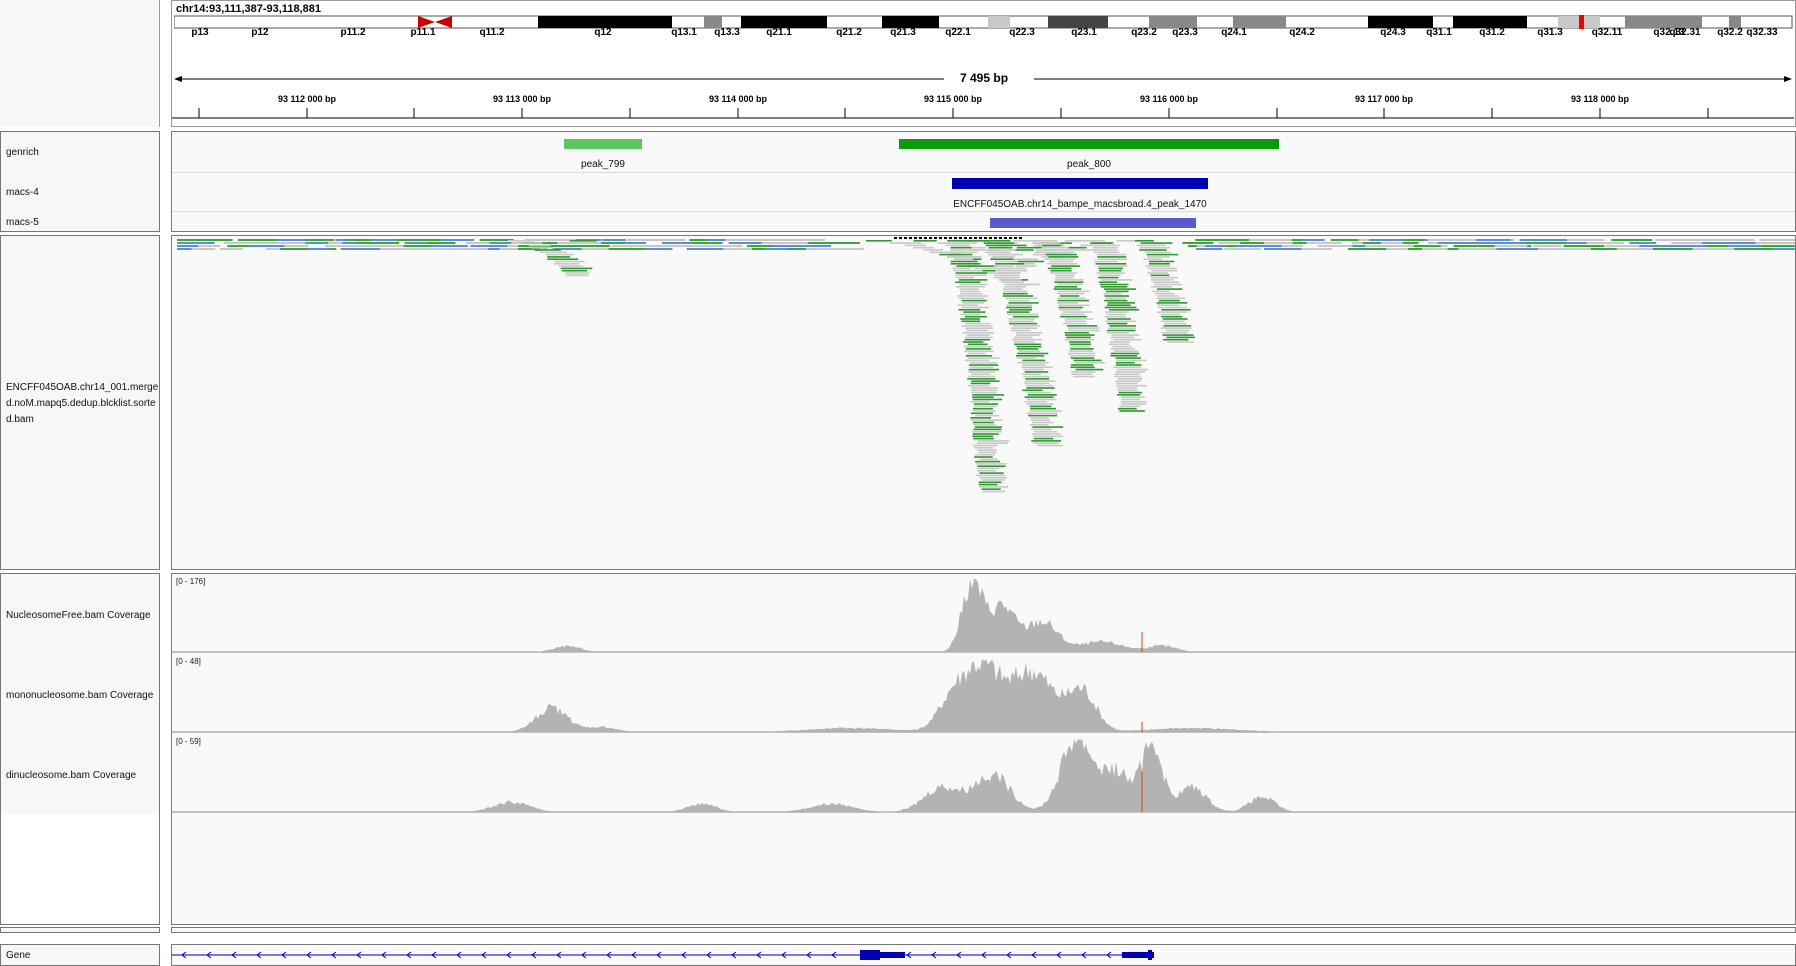 Image resolution: width=1796 pixels, height=966 pixels. Describe the element at coordinates (1093, 223) in the screenshot. I see `macs5-peak` at that location.